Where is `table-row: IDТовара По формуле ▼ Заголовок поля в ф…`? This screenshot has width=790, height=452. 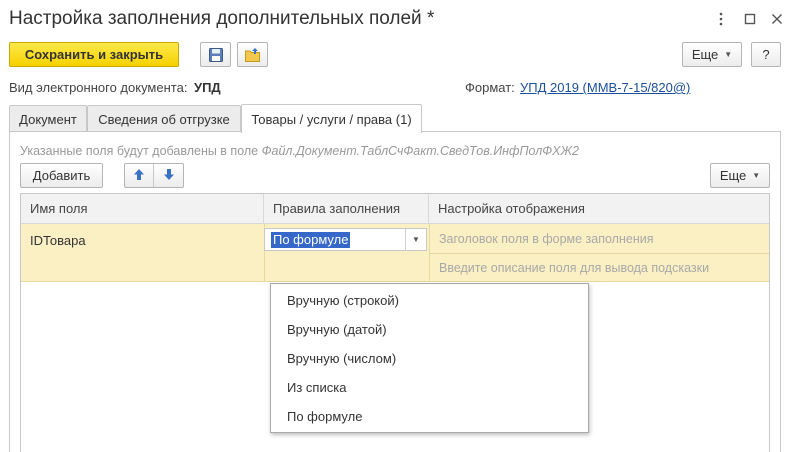
table-row: IDТовара По формуле ▼ Заголовок поля в ф… is located at coordinates (395, 253).